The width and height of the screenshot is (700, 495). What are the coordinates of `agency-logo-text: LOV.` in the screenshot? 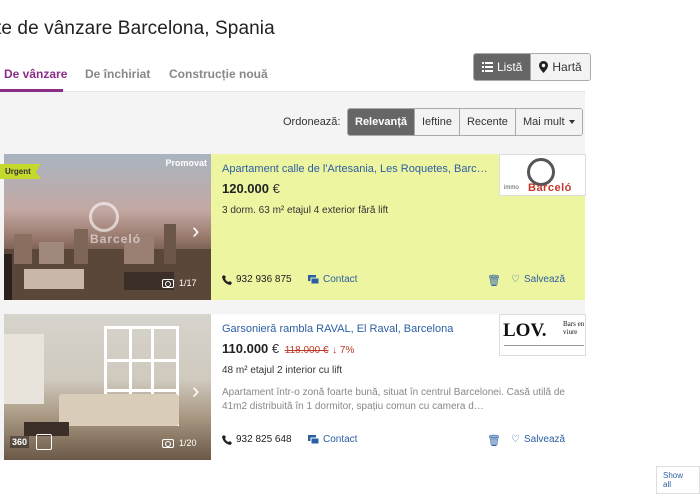 It's located at (525, 330).